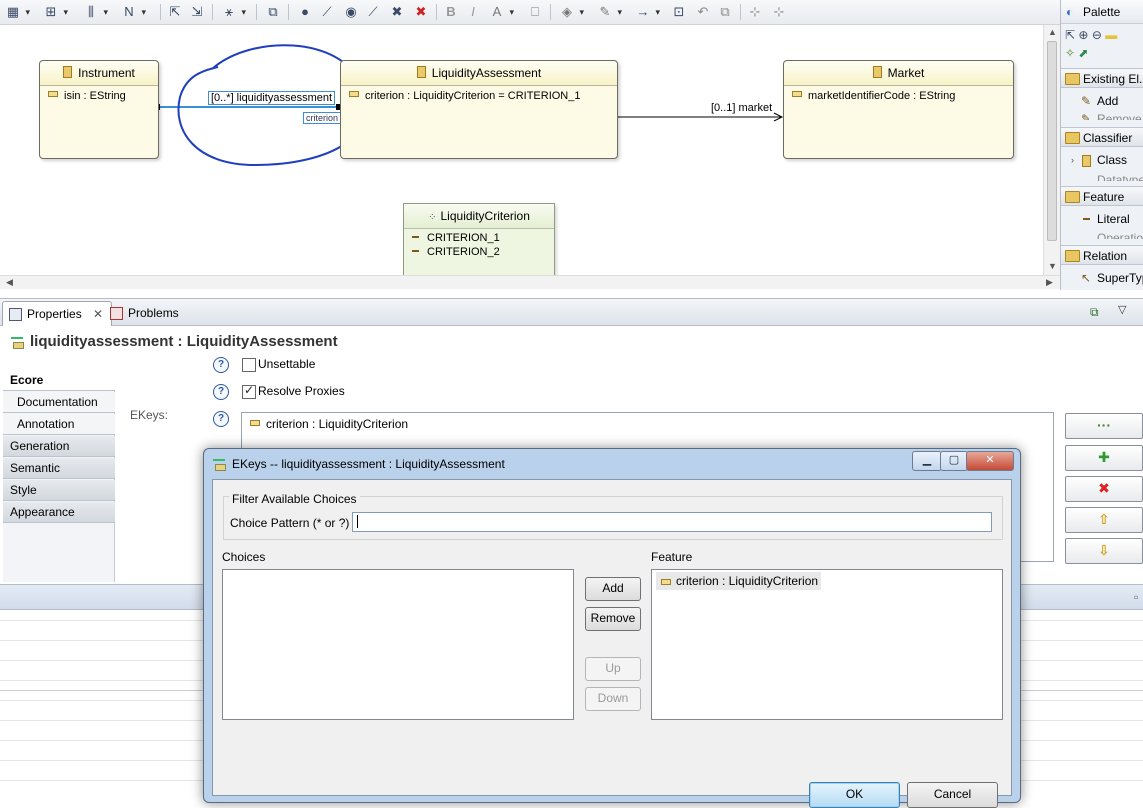 Image resolution: width=1143 pixels, height=808 pixels. Describe the element at coordinates (1052, 32) in the screenshot. I see `scroll-up-icon: ▲` at that location.